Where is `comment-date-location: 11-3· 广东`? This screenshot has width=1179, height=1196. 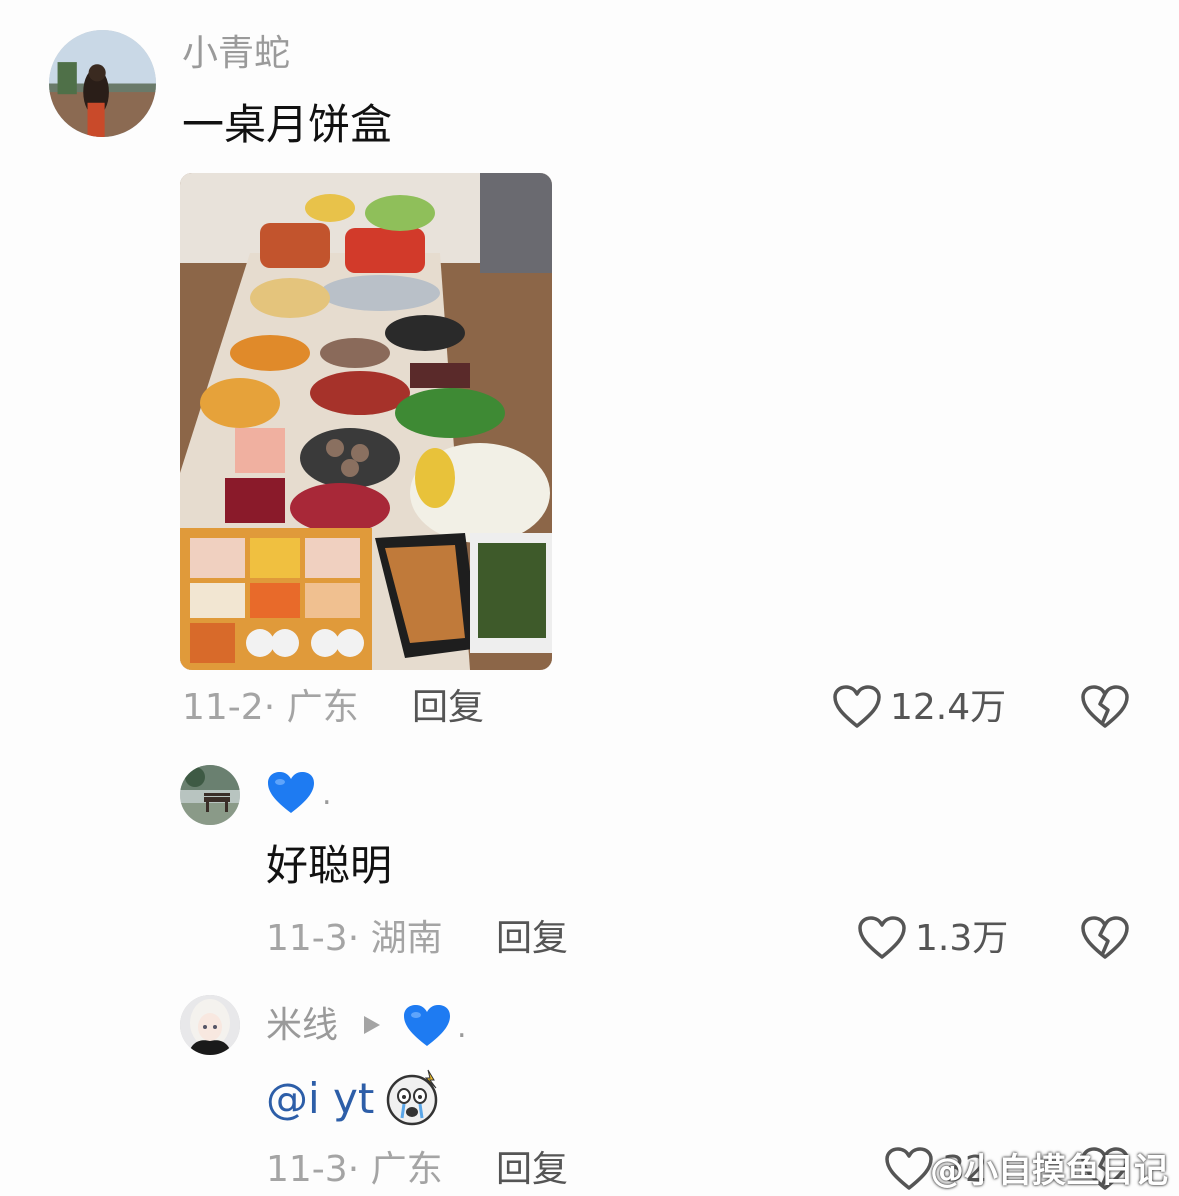
comment-date-location: 11-3· 广东 is located at coordinates (354, 1169).